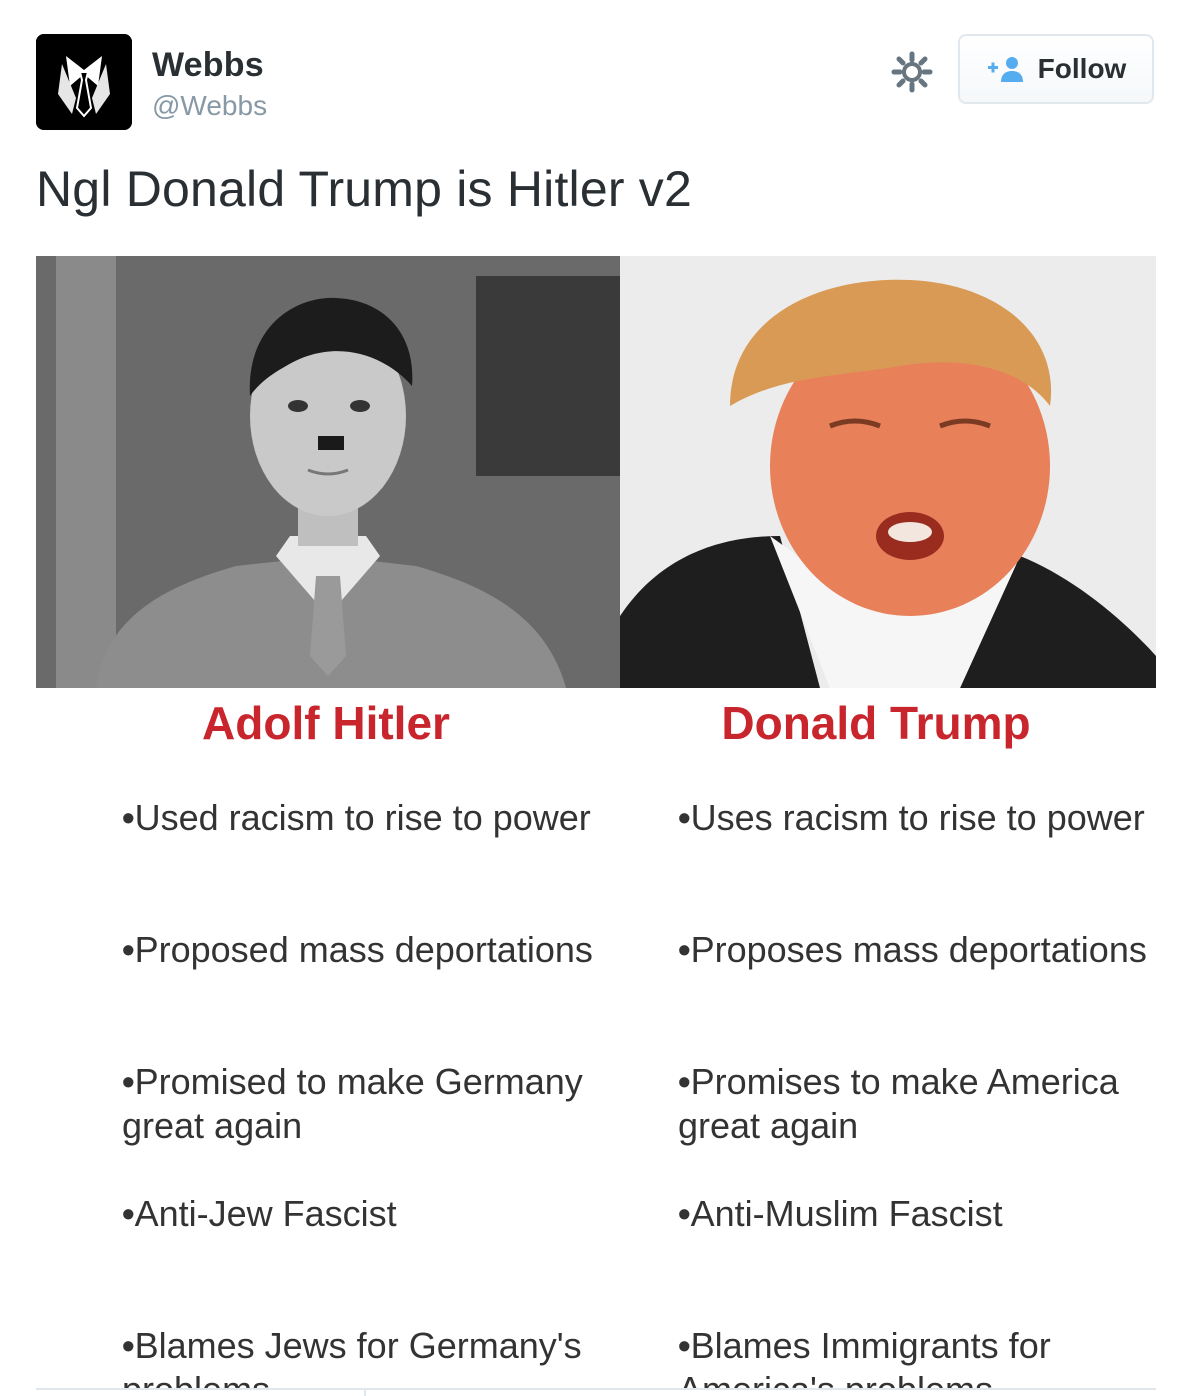  Describe the element at coordinates (912, 72) in the screenshot. I see `gear-icon` at that location.